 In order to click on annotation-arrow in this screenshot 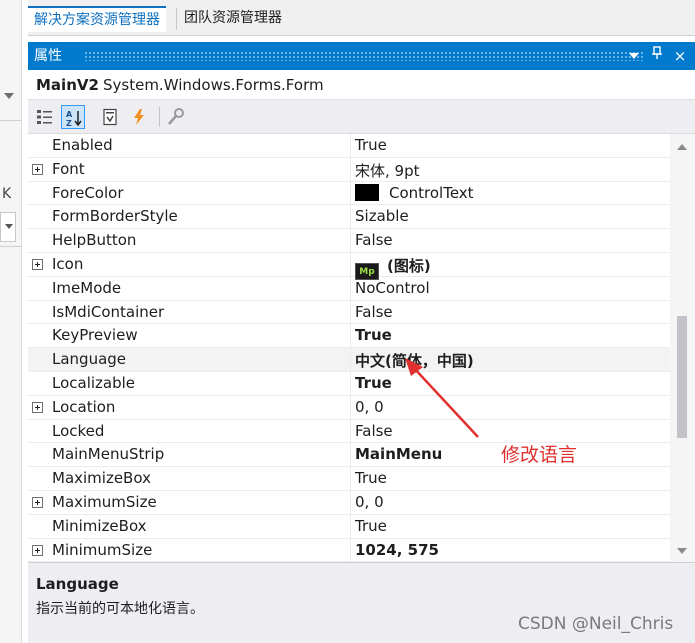, I will do `click(442, 398)`.